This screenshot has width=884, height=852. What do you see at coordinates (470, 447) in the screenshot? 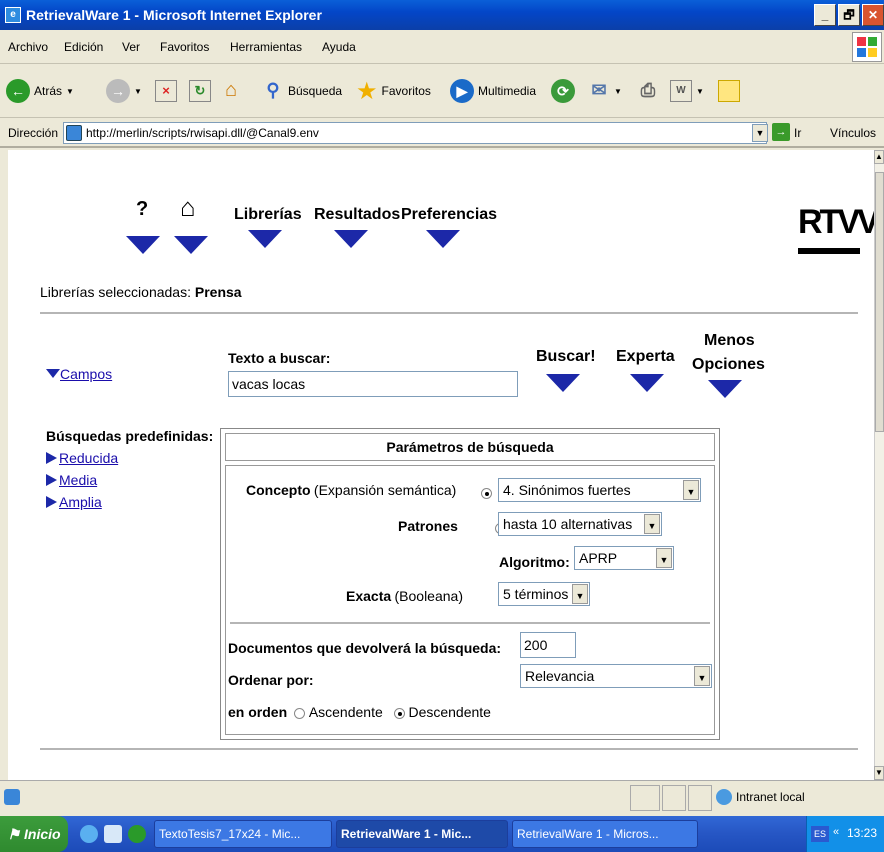
I see `params-header: Parámetros de búsqueda` at bounding box center [470, 447].